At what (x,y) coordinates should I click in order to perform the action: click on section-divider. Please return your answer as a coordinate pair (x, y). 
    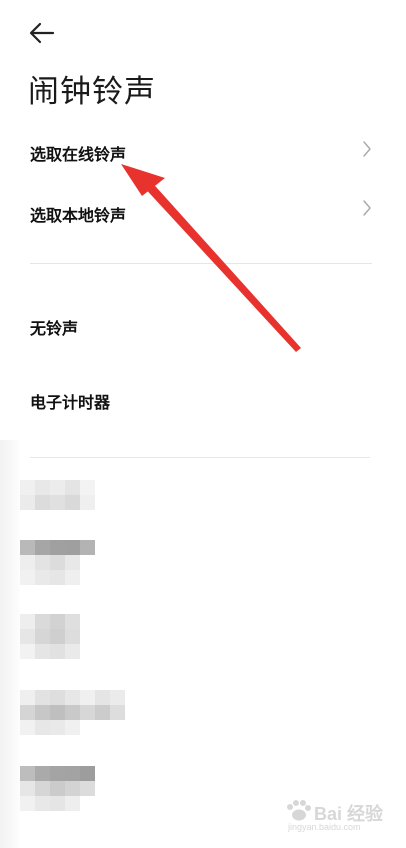
    Looking at the image, I should click on (201, 263).